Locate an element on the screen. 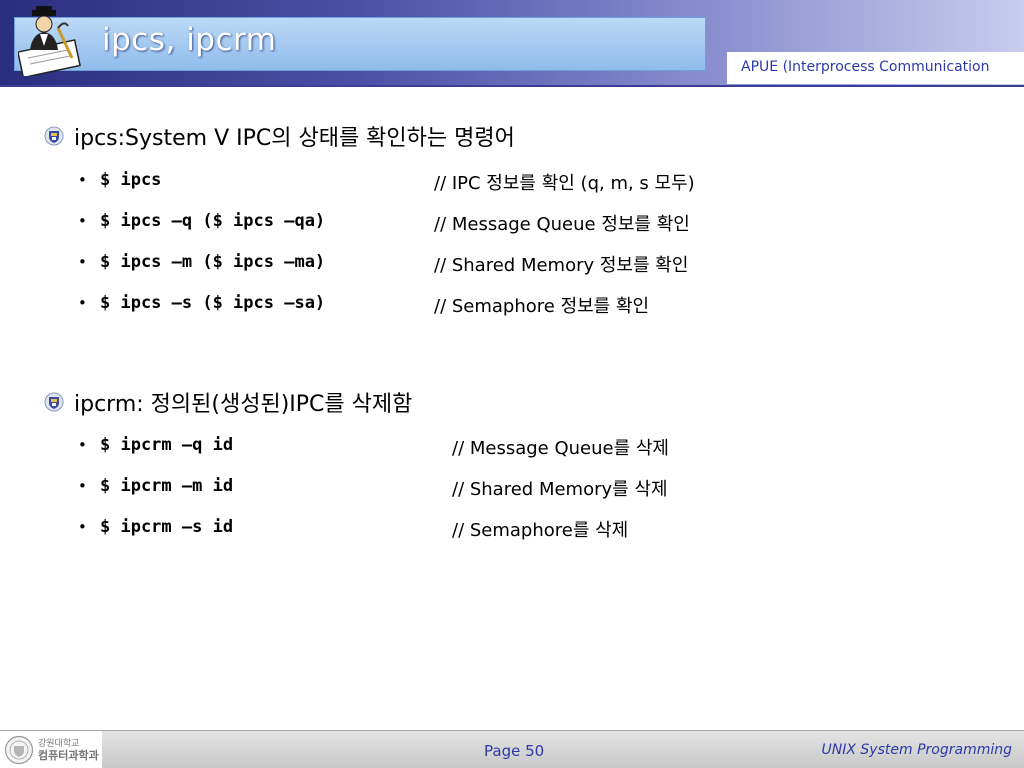  command-comment: // Semaphore 정보를 확인 is located at coordinates (542, 306).